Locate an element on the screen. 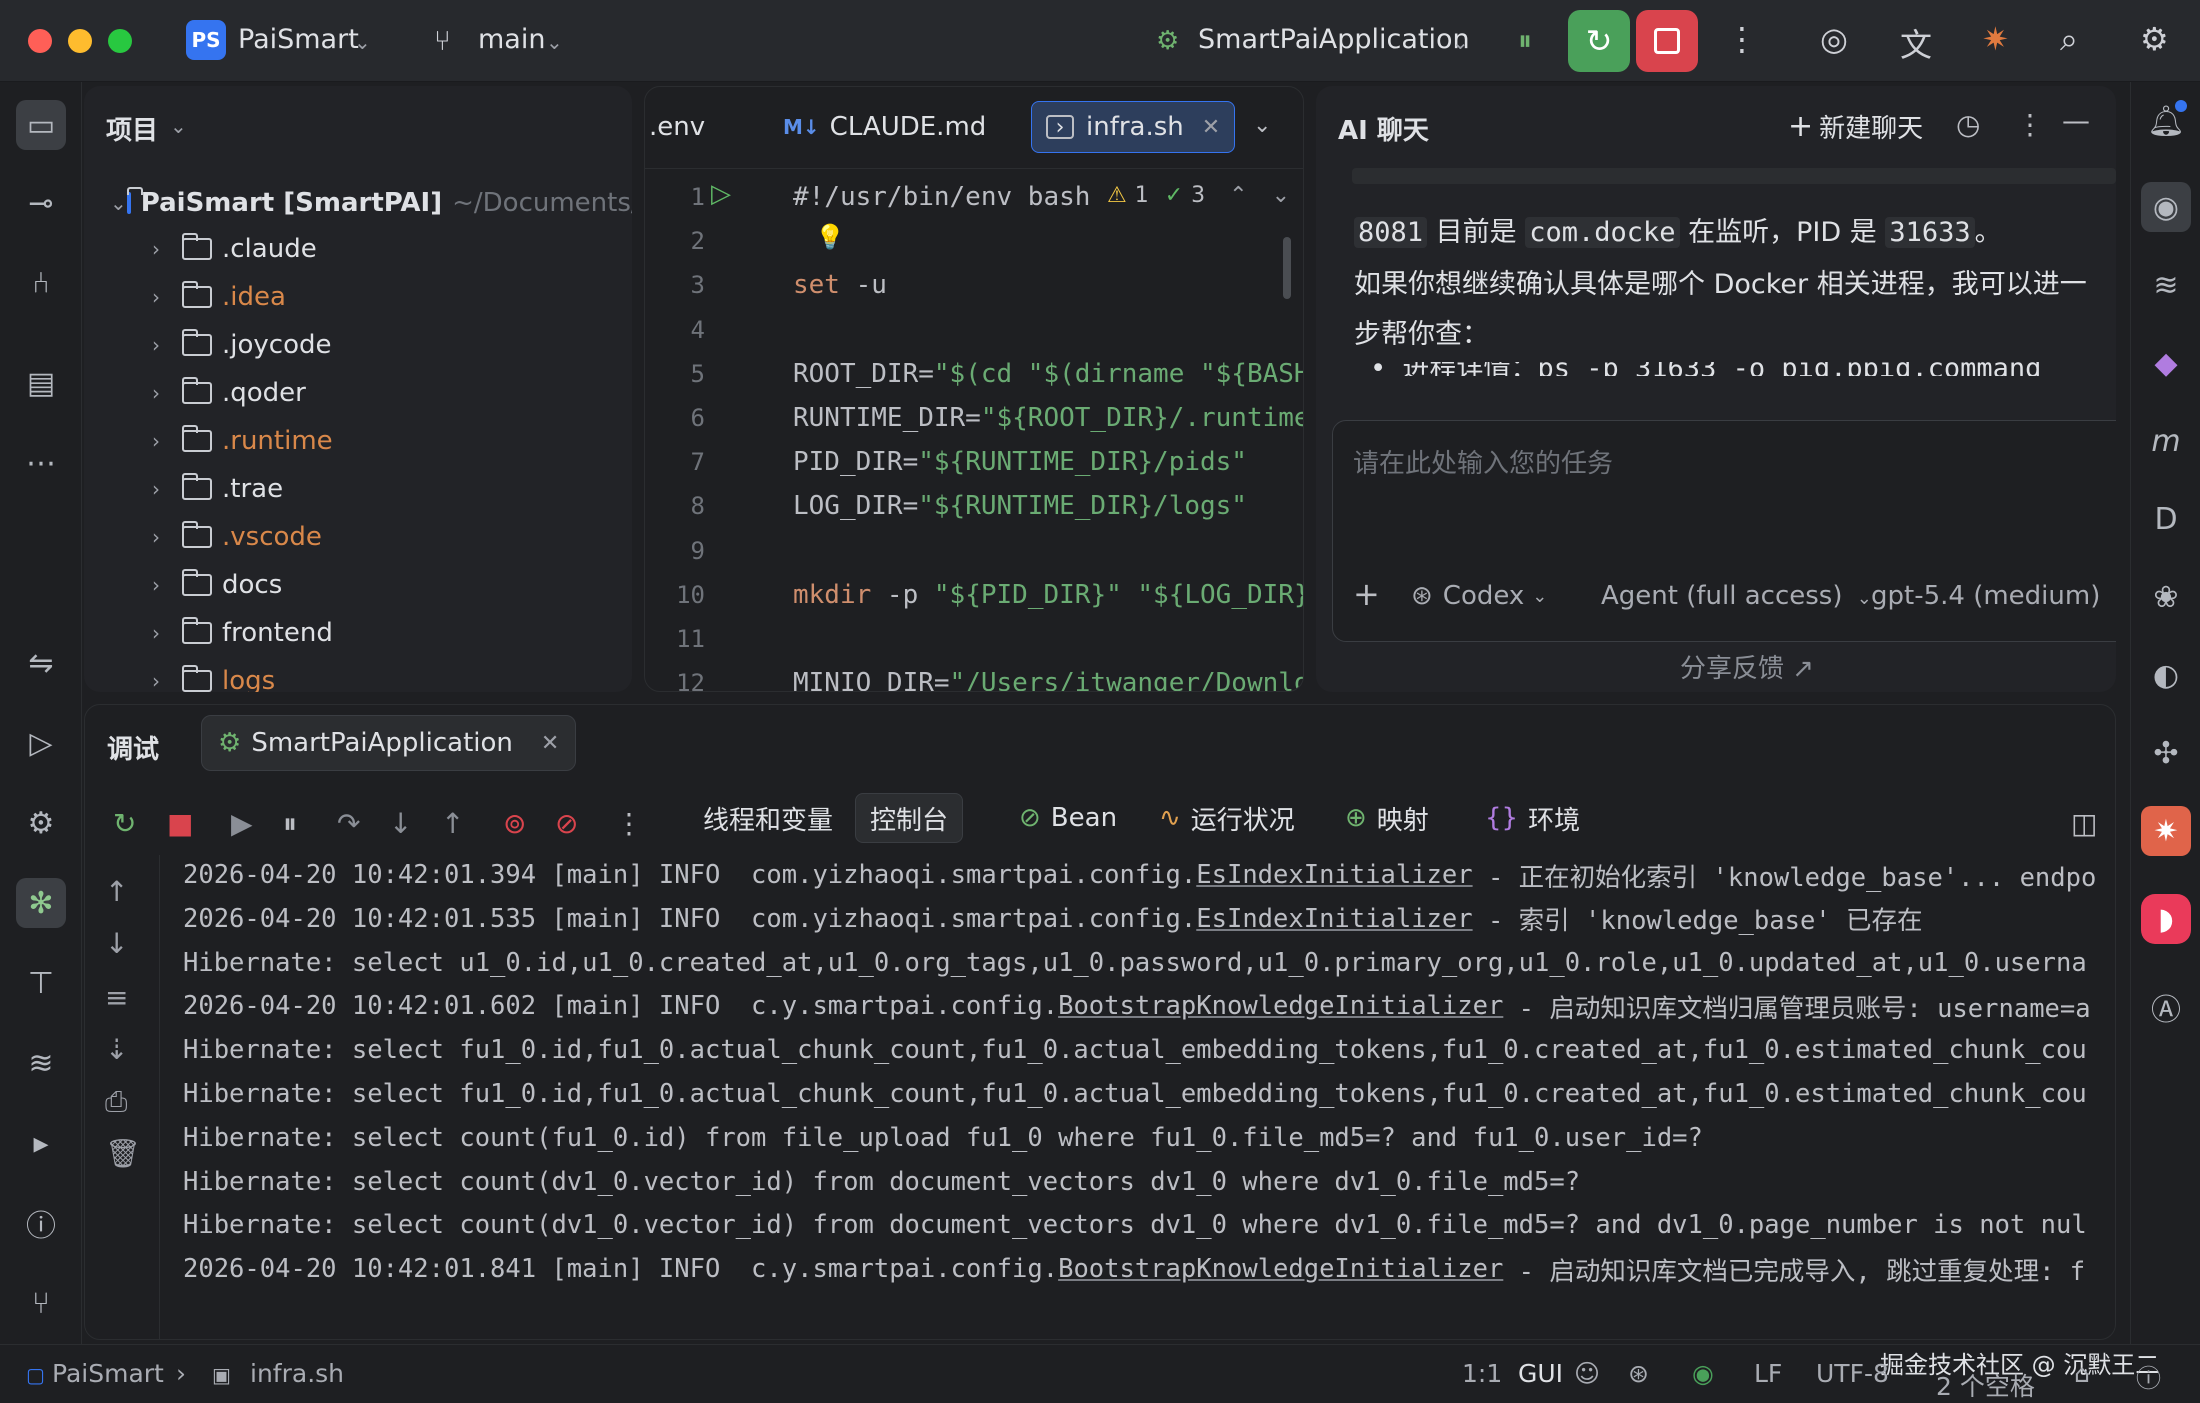 The image size is (2200, 1403). step-out-icon: ↑ is located at coordinates (452, 823).